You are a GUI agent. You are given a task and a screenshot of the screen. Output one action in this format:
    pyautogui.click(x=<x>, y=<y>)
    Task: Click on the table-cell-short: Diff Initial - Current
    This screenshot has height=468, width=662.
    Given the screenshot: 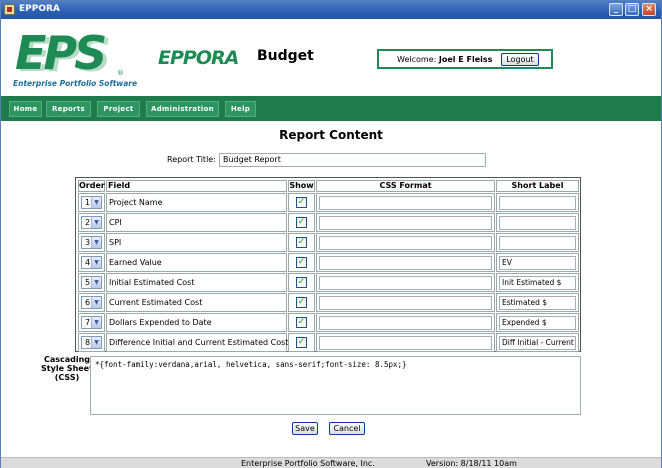 What is the action you would take?
    pyautogui.click(x=537, y=342)
    